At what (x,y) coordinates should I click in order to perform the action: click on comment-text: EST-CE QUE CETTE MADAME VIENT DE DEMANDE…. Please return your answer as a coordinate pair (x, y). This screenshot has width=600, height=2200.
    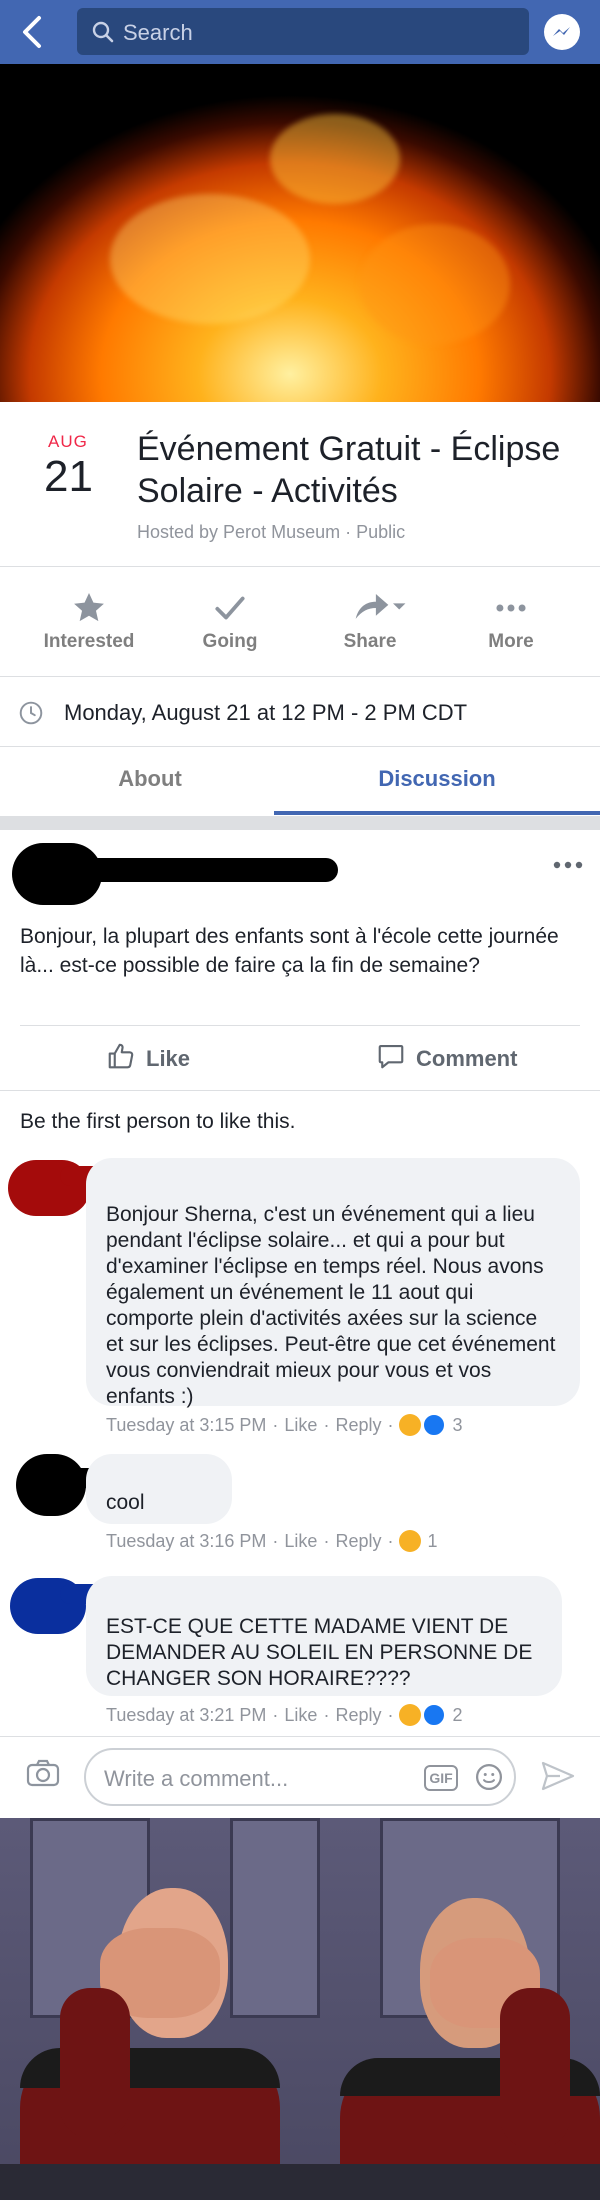
    Looking at the image, I should click on (319, 1652).